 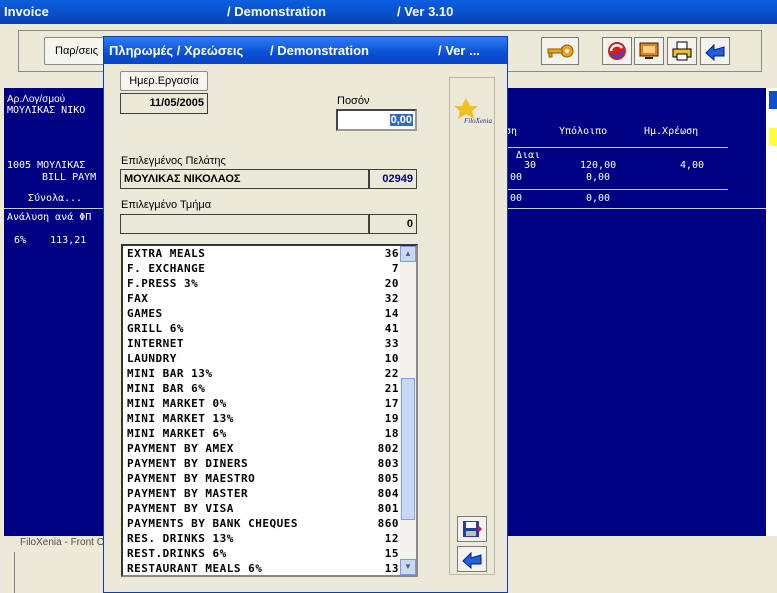 I want to click on item-name: PAYMENT BY VISA, so click(x=180, y=508).